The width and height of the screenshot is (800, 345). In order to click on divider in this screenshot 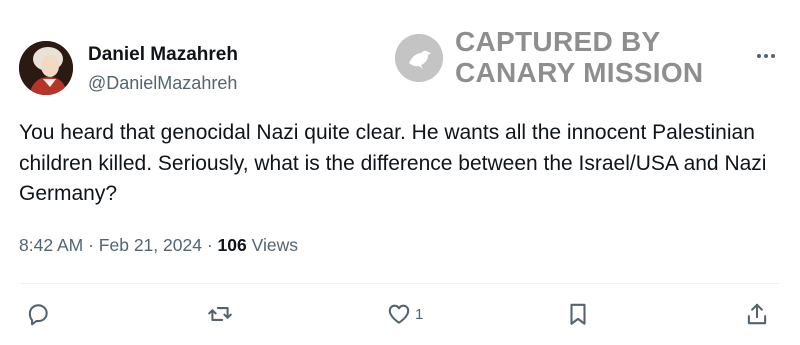, I will do `click(399, 283)`.